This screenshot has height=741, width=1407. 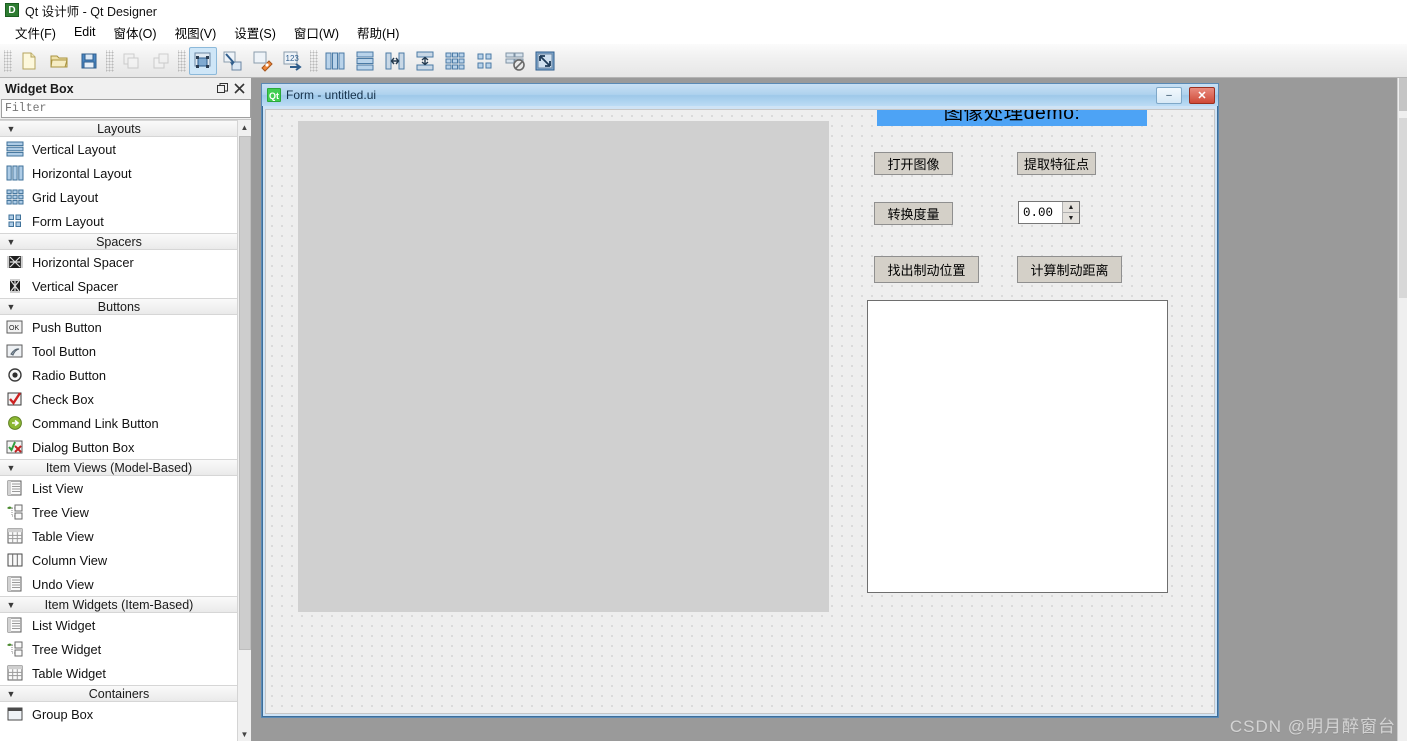 I want to click on form-title-bar: Qt Form - untitled.ui – ✕, so click(x=740, y=95).